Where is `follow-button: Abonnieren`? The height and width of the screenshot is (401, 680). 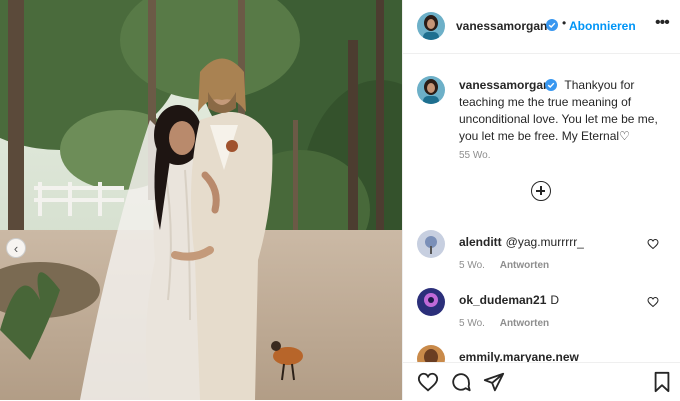 follow-button: Abonnieren is located at coordinates (602, 26).